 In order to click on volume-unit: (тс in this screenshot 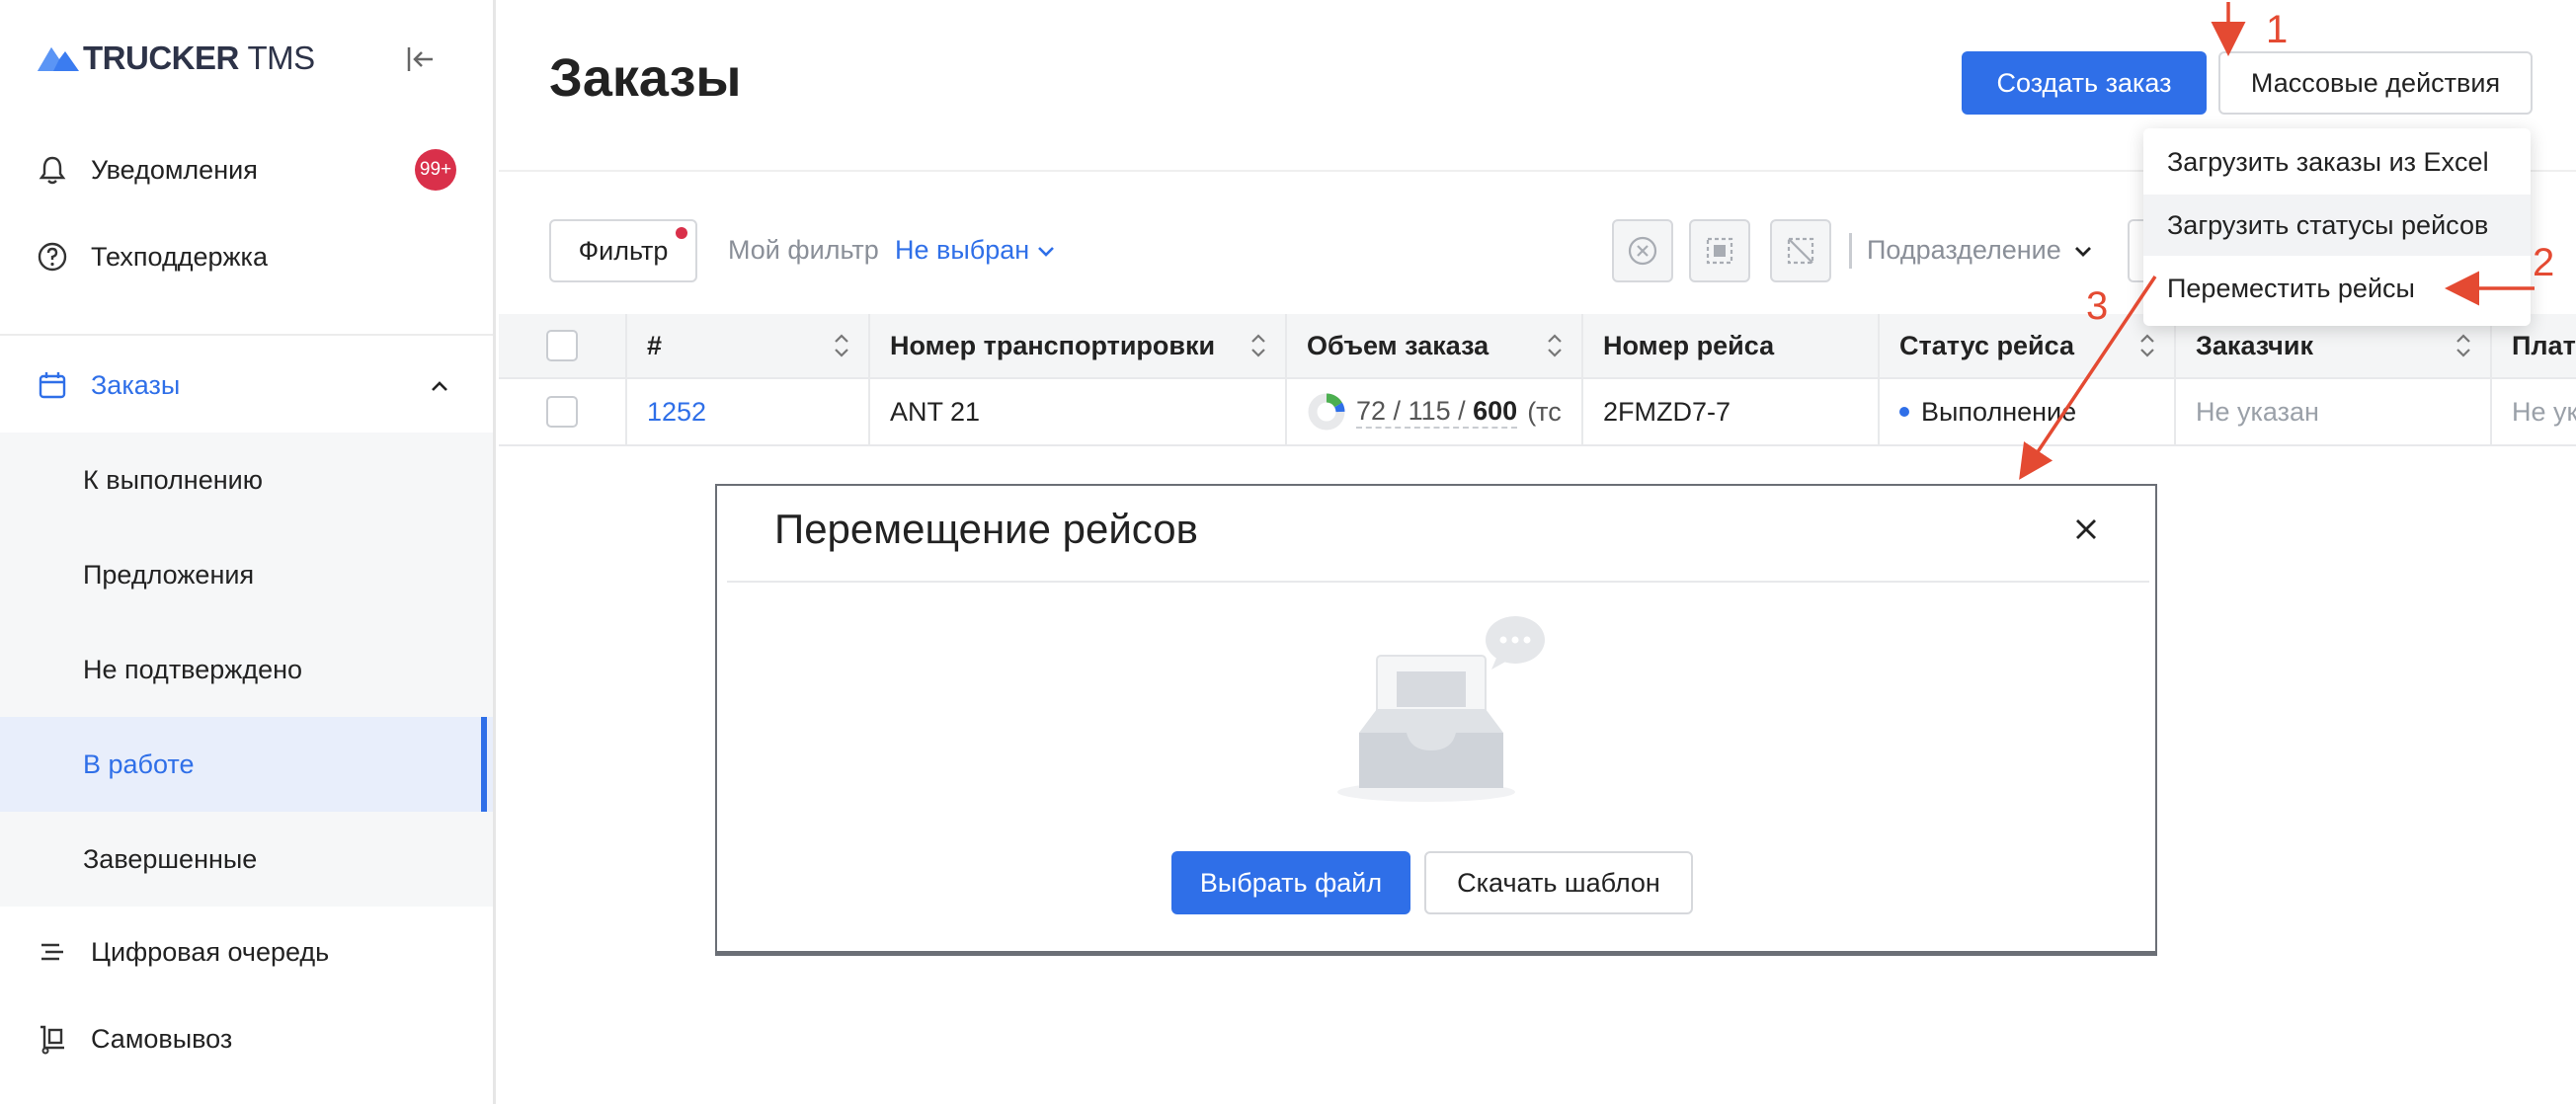, I will do `click(1544, 411)`.